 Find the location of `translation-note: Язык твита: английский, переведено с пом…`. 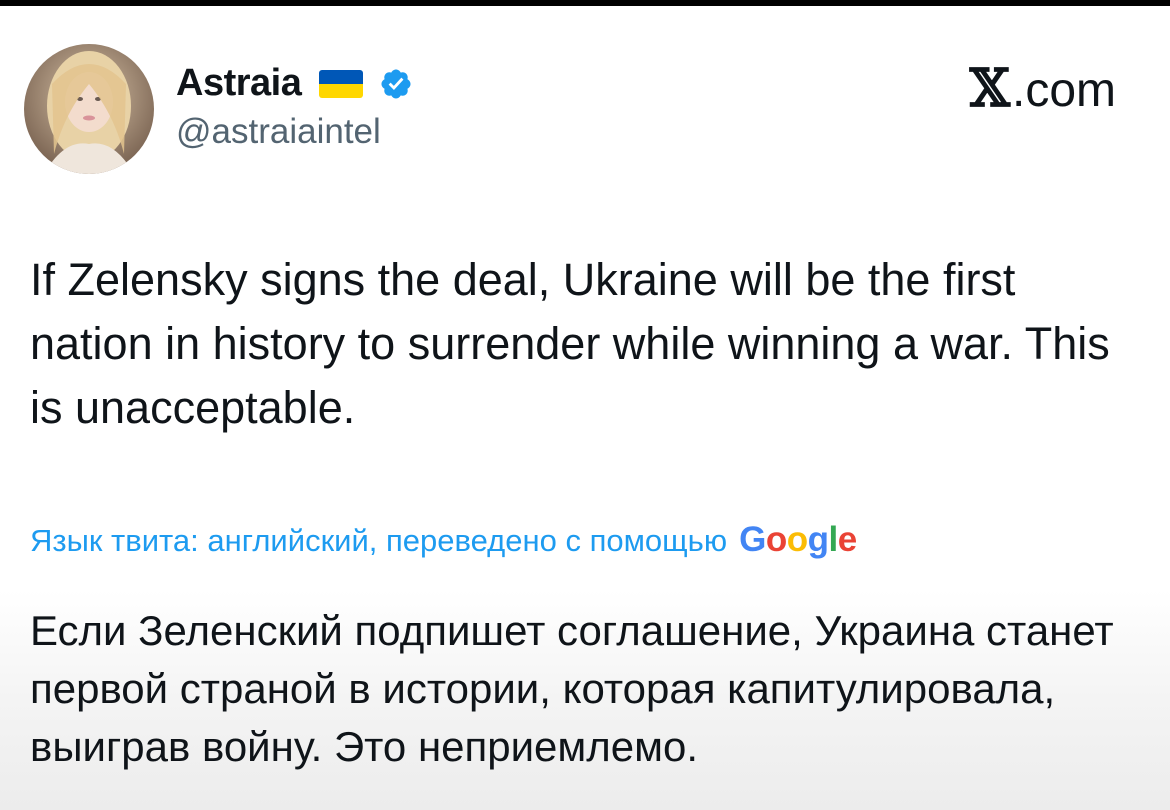

translation-note: Язык твита: английский, переведено с пом… is located at coordinates (443, 540).